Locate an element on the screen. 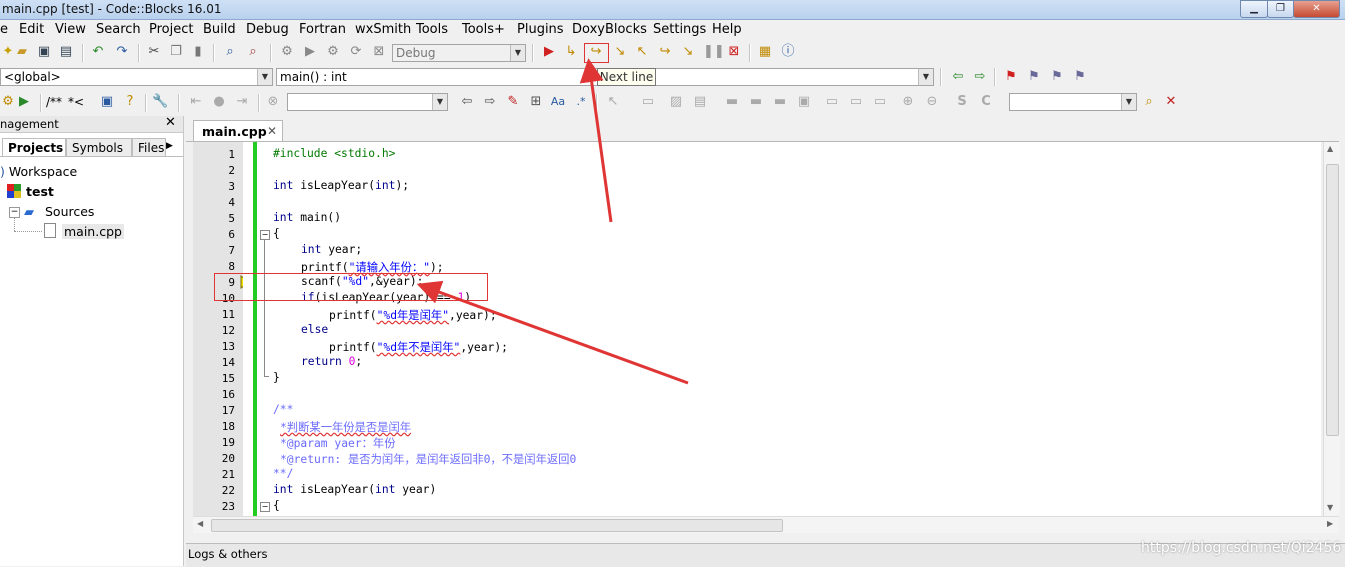 Image resolution: width=1345 pixels, height=567 pixels. menu-plugins: Plugins is located at coordinates (540, 29).